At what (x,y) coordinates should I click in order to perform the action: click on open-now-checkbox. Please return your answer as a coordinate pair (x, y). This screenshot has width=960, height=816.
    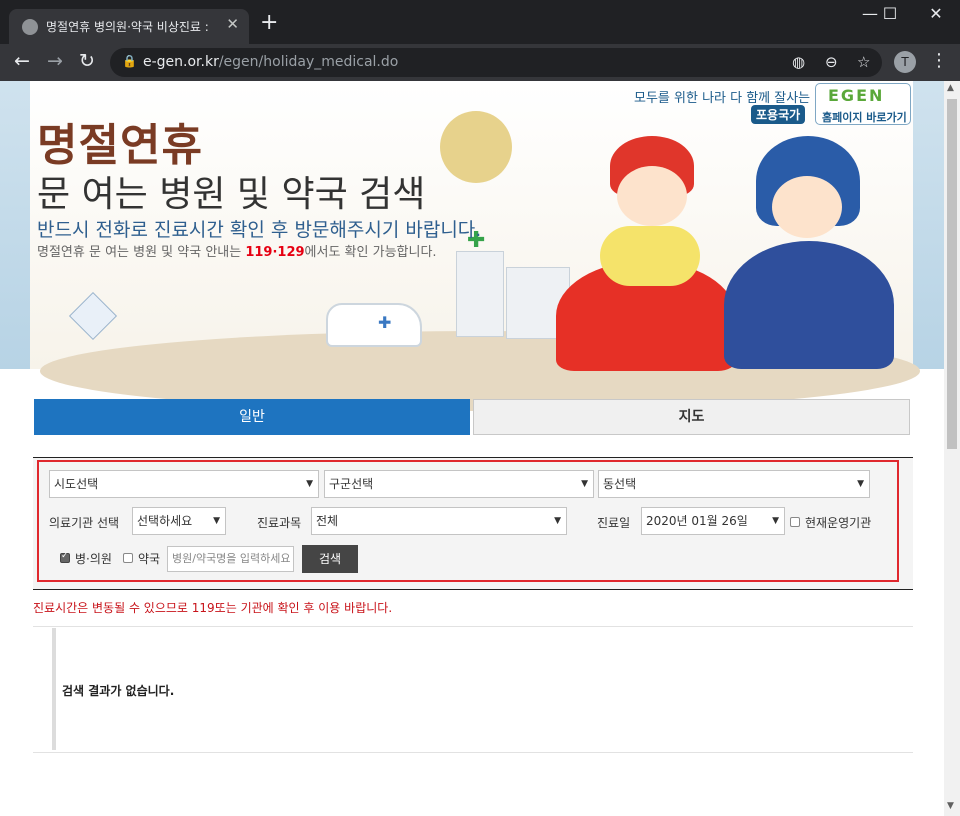
    Looking at the image, I should click on (795, 522).